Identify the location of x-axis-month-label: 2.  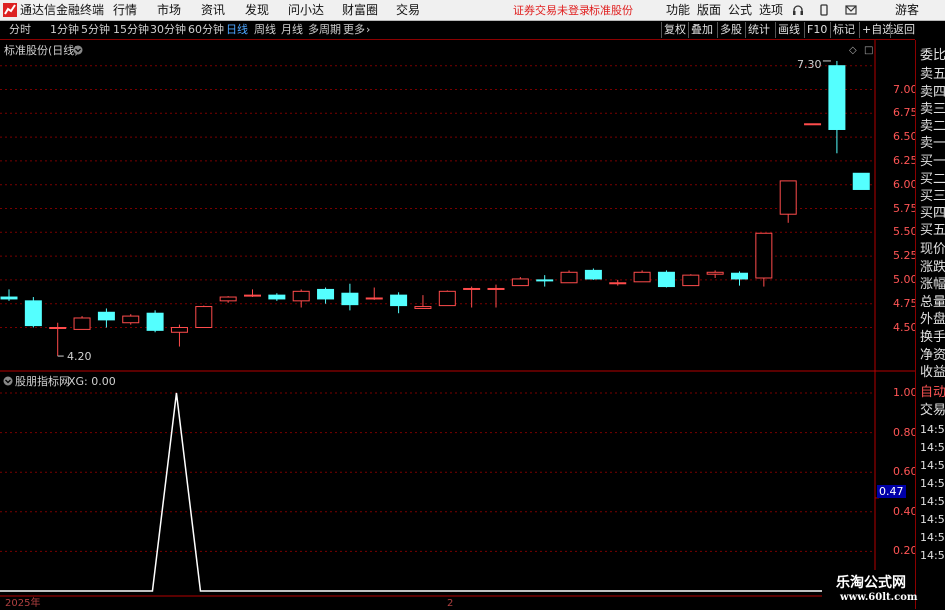
(450, 603).